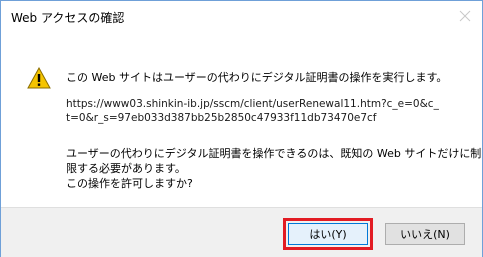 The image size is (483, 257). What do you see at coordinates (274, 153) in the screenshot?
I see `note-line-1: ユーザーの代わりにデジタル証明書を操作できるのは、既知の Web サイトだけに制` at bounding box center [274, 153].